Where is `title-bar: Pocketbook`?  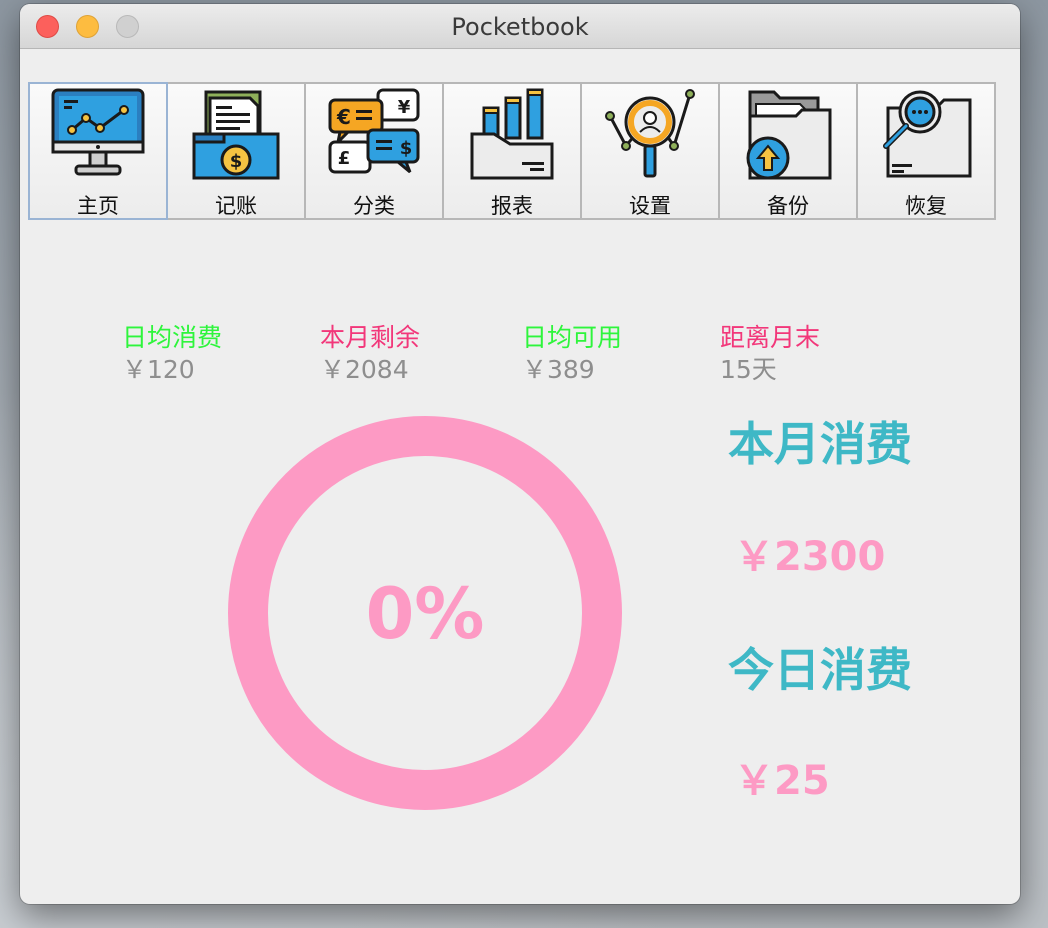 title-bar: Pocketbook is located at coordinates (520, 26).